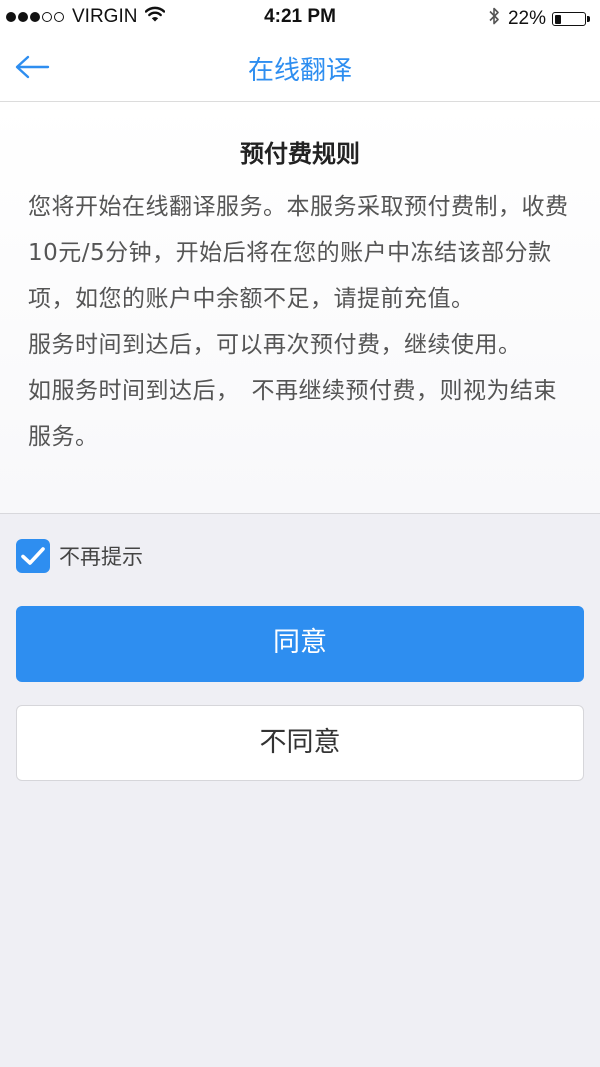  Describe the element at coordinates (299, 71) in the screenshot. I see `page-title: 在线翻译` at that location.